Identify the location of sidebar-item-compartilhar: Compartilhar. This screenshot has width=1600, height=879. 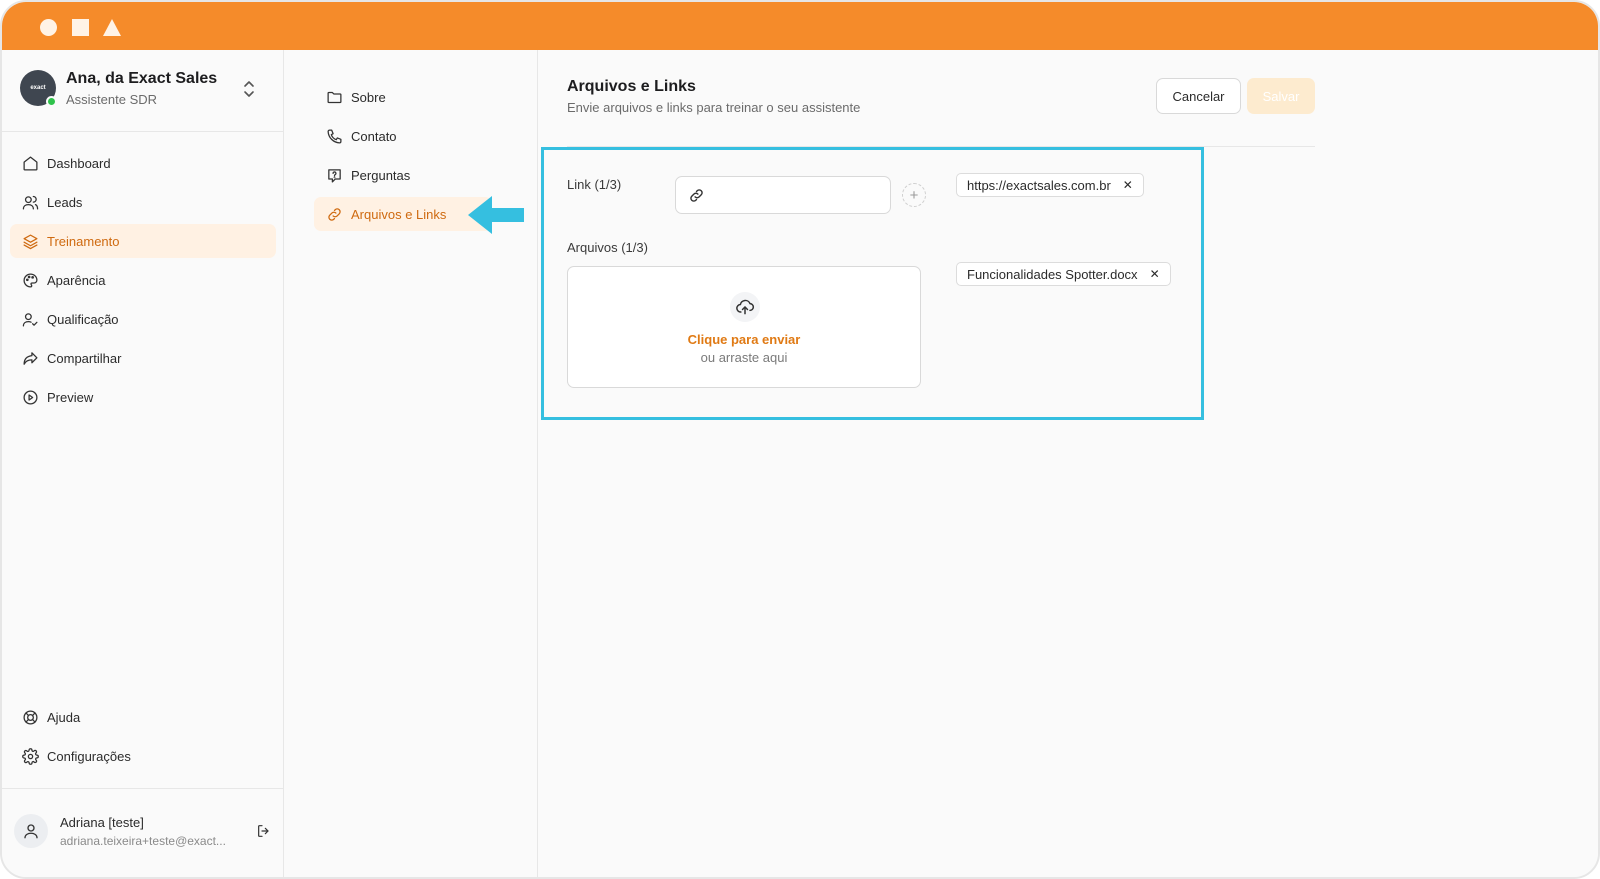
(143, 358).